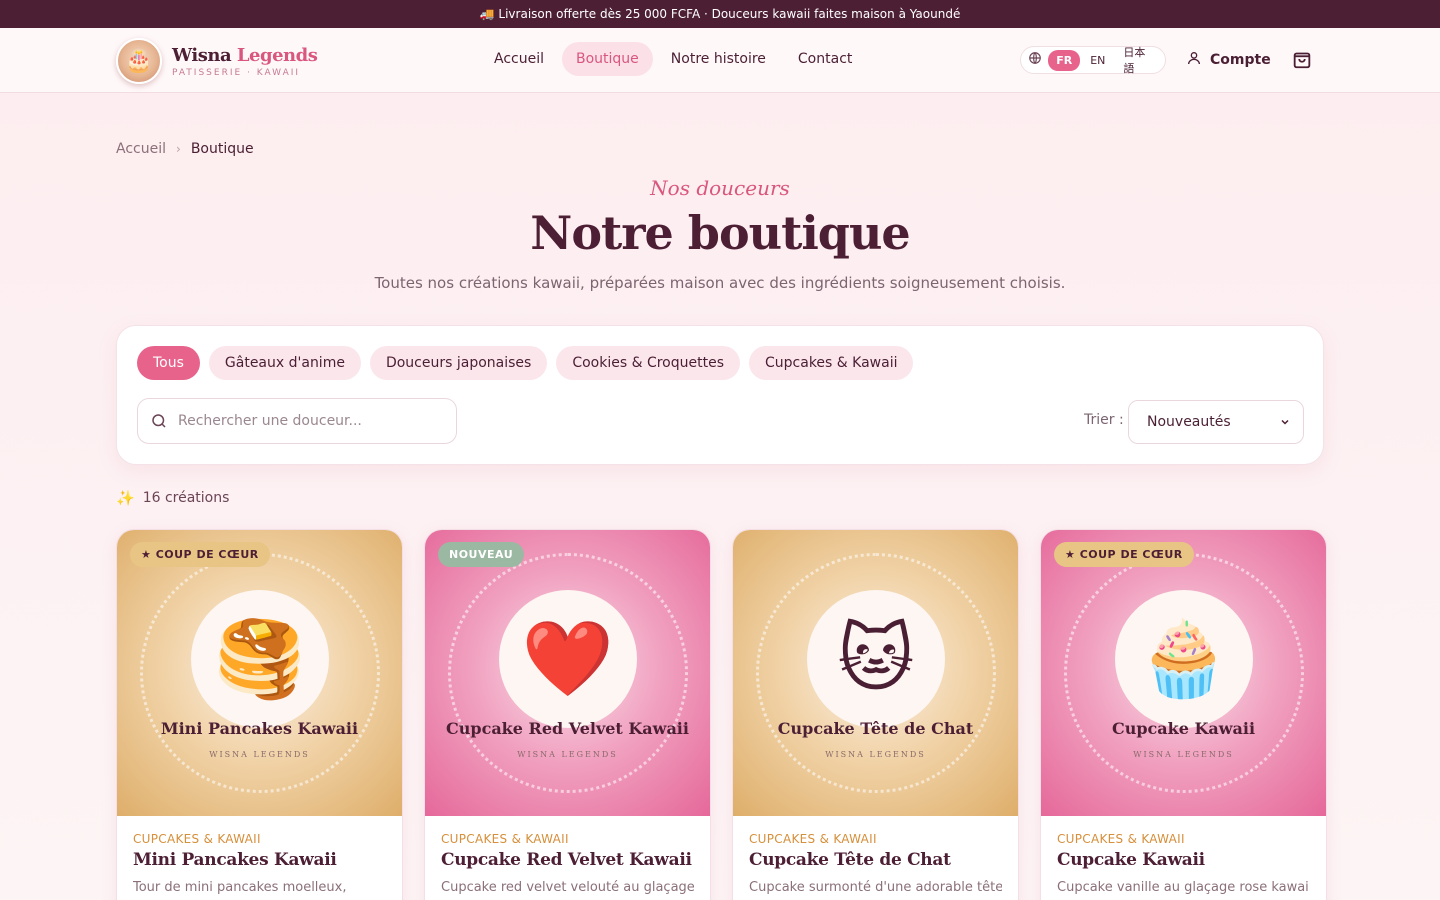 This screenshot has width=1440, height=900. Describe the element at coordinates (1035, 60) in the screenshot. I see `globe-icon` at that location.